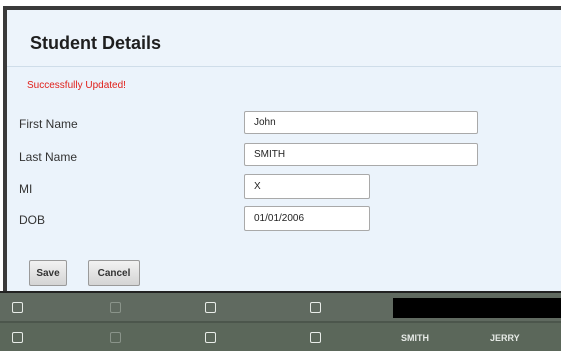  I want to click on mi-label: MI, so click(26, 189).